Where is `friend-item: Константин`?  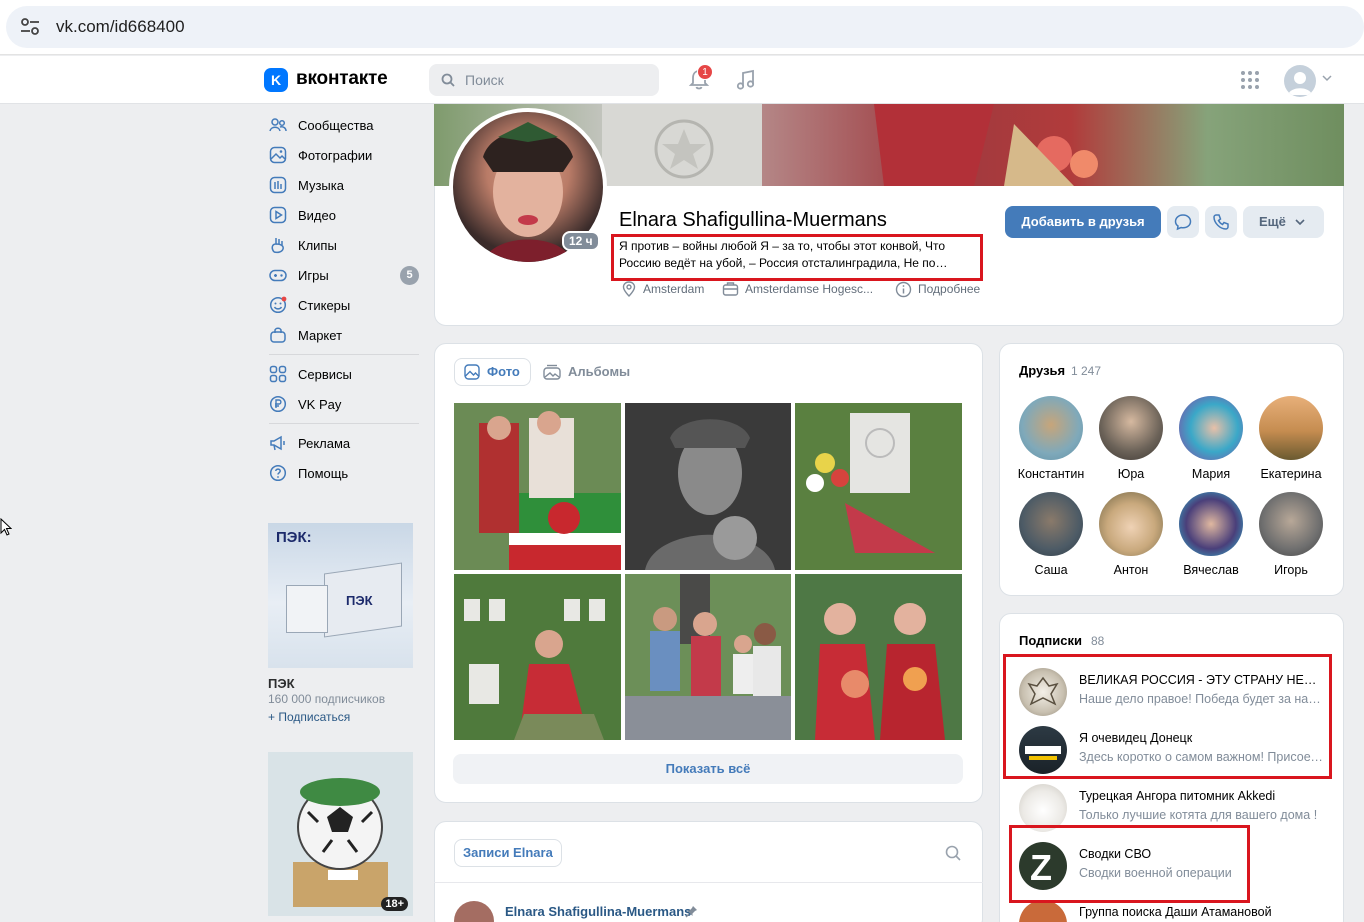 friend-item: Константин is located at coordinates (1051, 438).